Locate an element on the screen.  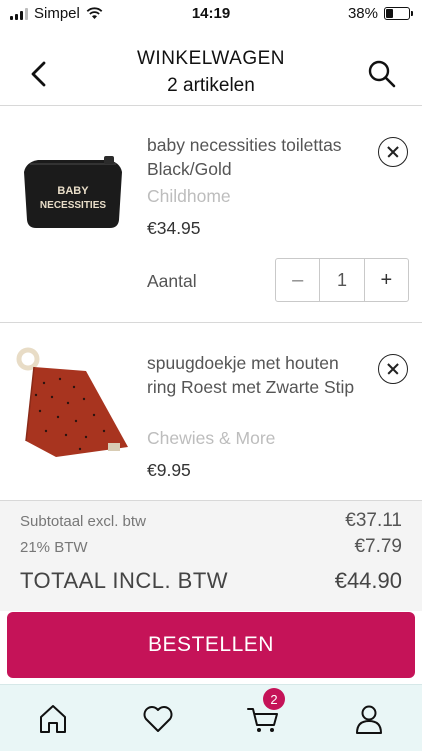
battery-percent: 38% is located at coordinates (362, 13).